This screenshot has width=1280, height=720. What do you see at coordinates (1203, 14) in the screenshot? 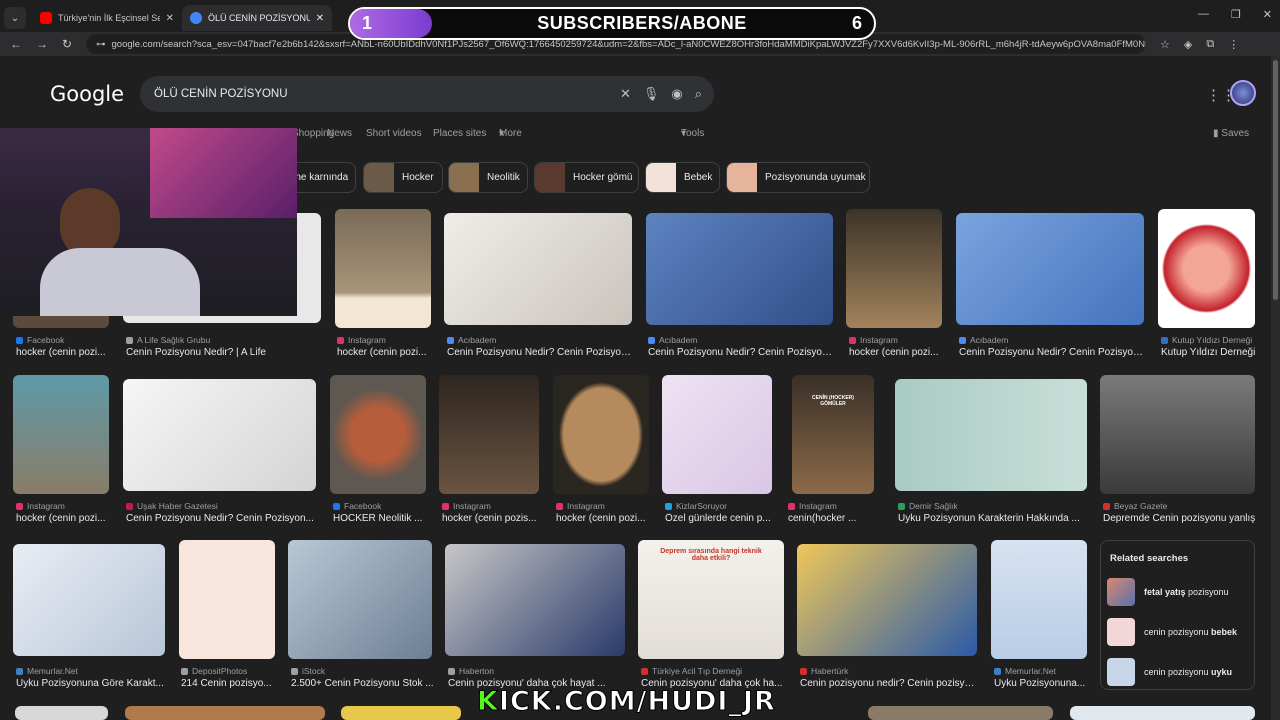
I see `minimize-icon: —` at bounding box center [1203, 14].